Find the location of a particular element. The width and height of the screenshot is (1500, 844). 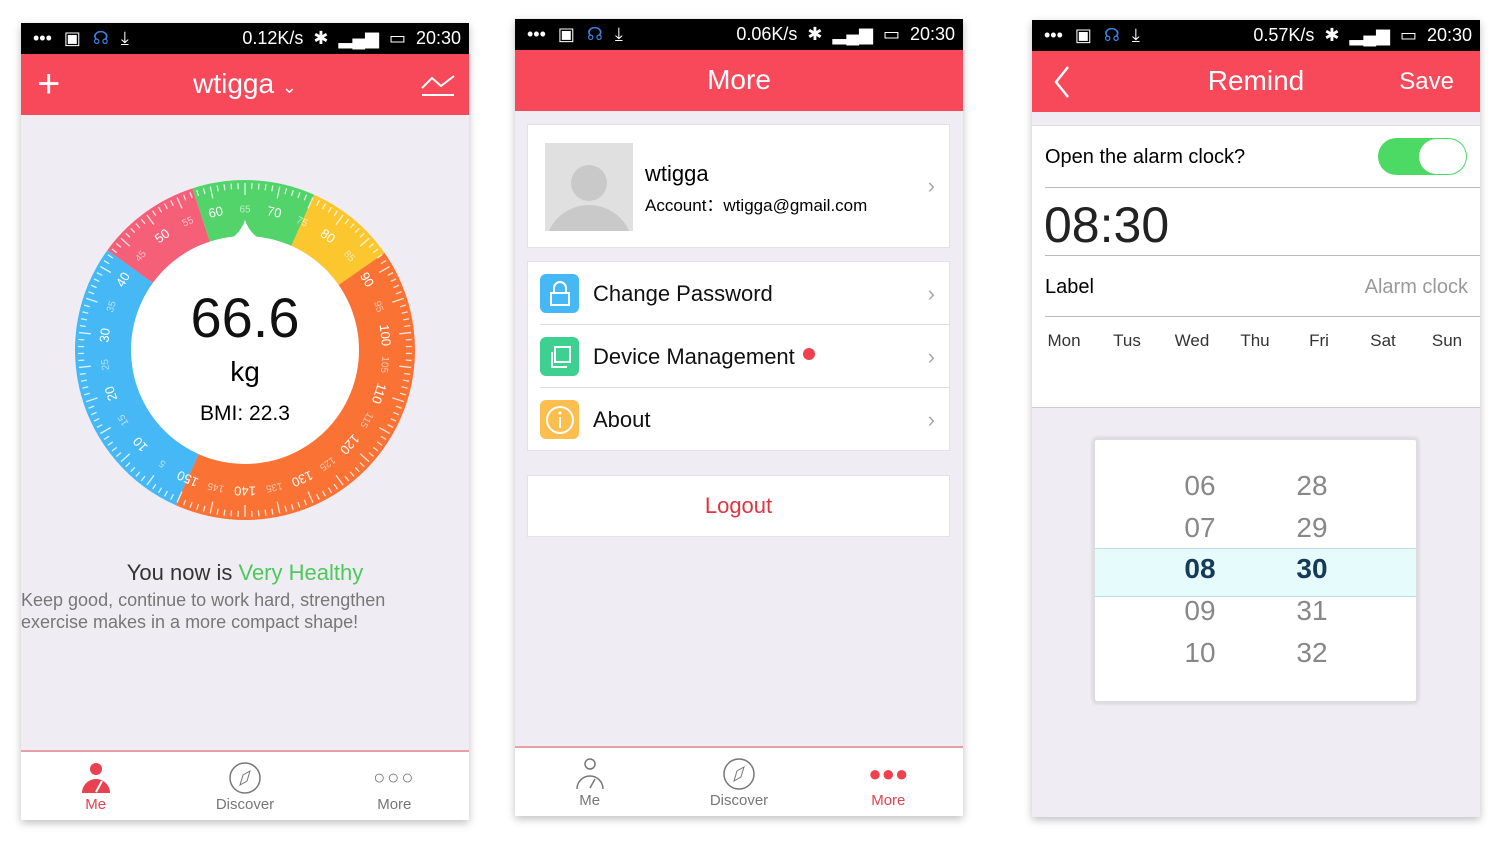

logout-label: Logout is located at coordinates (738, 505).